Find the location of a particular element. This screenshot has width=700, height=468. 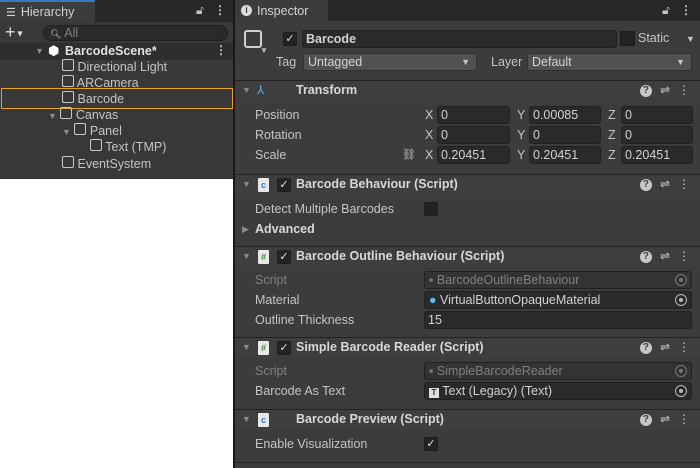

item-label: Barcode is located at coordinates (101, 99).